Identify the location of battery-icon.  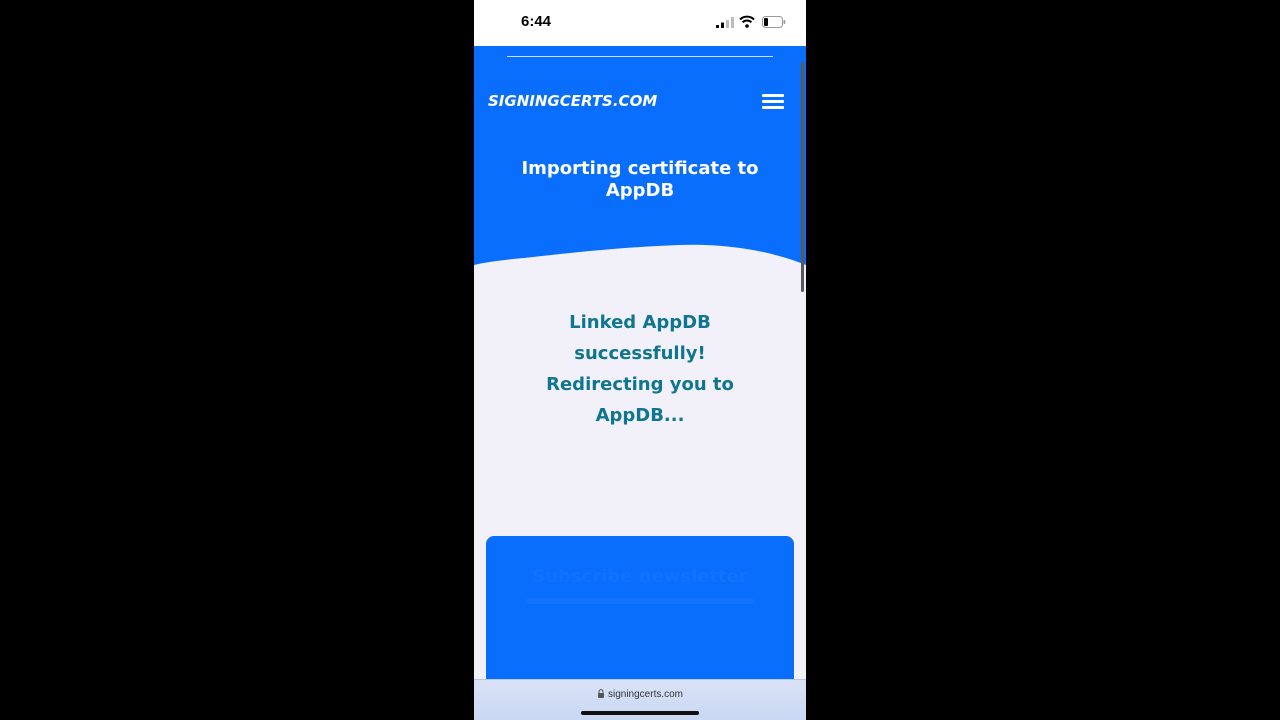
(774, 22).